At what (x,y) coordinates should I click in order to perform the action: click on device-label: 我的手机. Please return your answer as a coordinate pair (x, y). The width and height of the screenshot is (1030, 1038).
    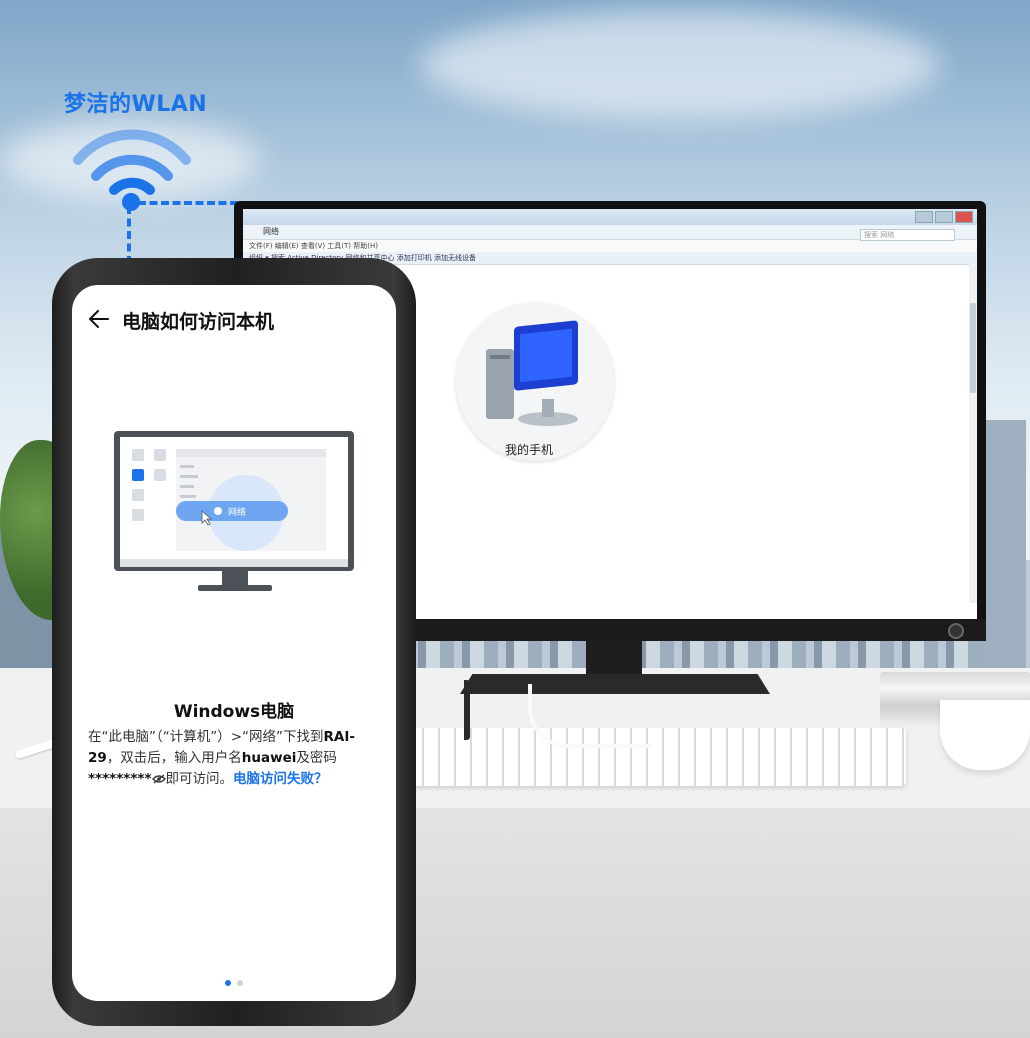
    Looking at the image, I should click on (529, 450).